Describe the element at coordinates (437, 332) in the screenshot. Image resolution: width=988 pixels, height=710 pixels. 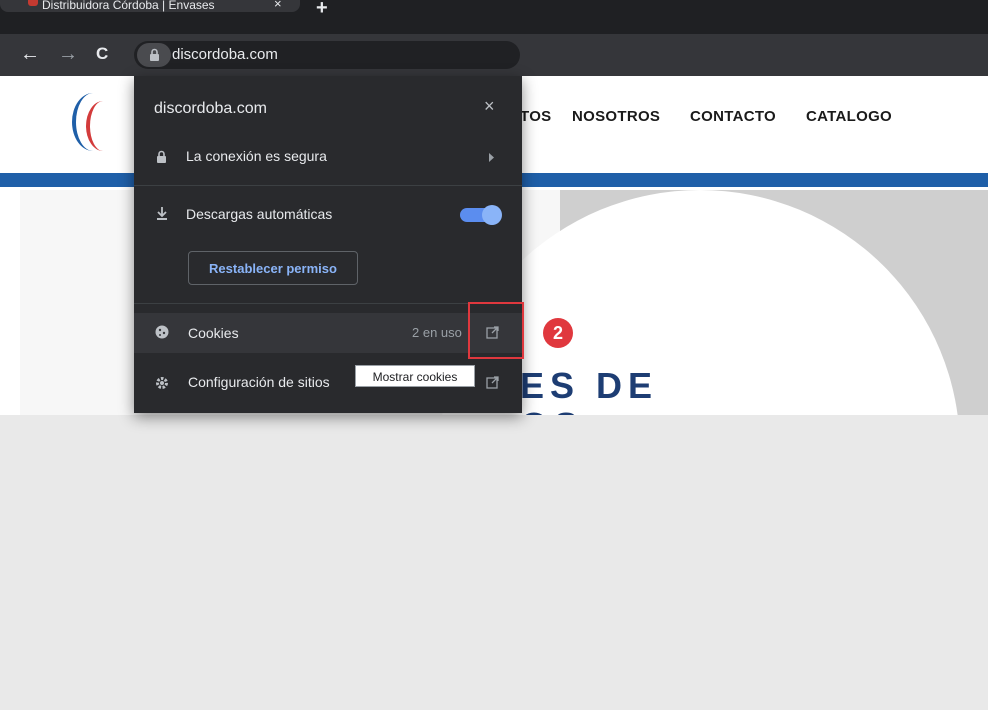
I see `cookies-count: 2 en uso` at that location.